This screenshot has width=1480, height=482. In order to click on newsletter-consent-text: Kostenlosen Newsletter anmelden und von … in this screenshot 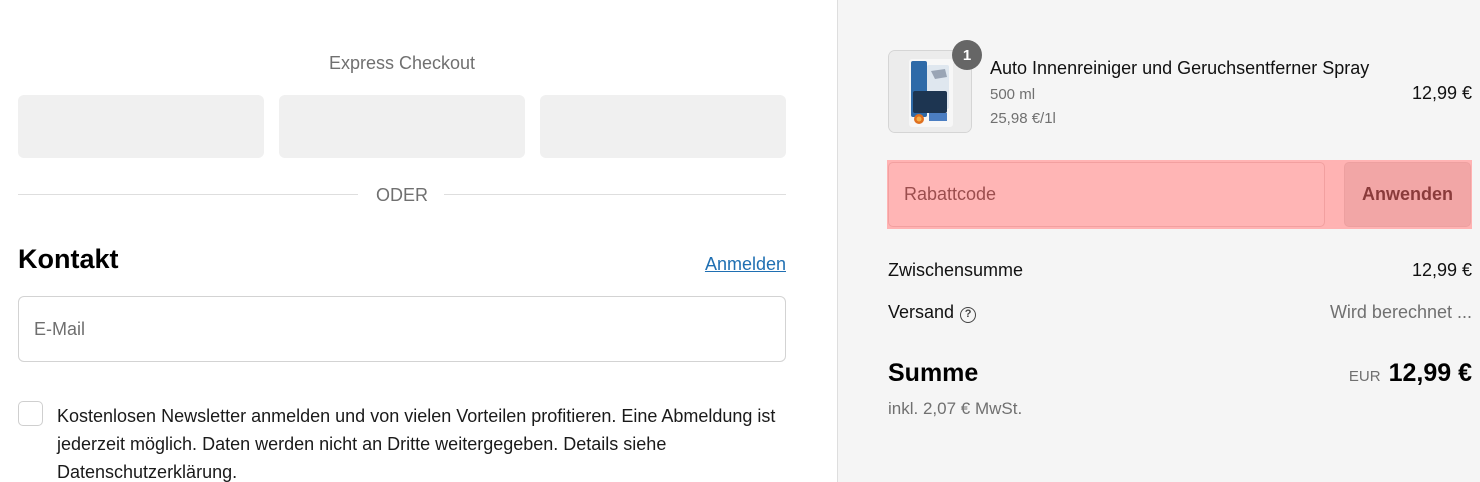, I will do `click(416, 444)`.